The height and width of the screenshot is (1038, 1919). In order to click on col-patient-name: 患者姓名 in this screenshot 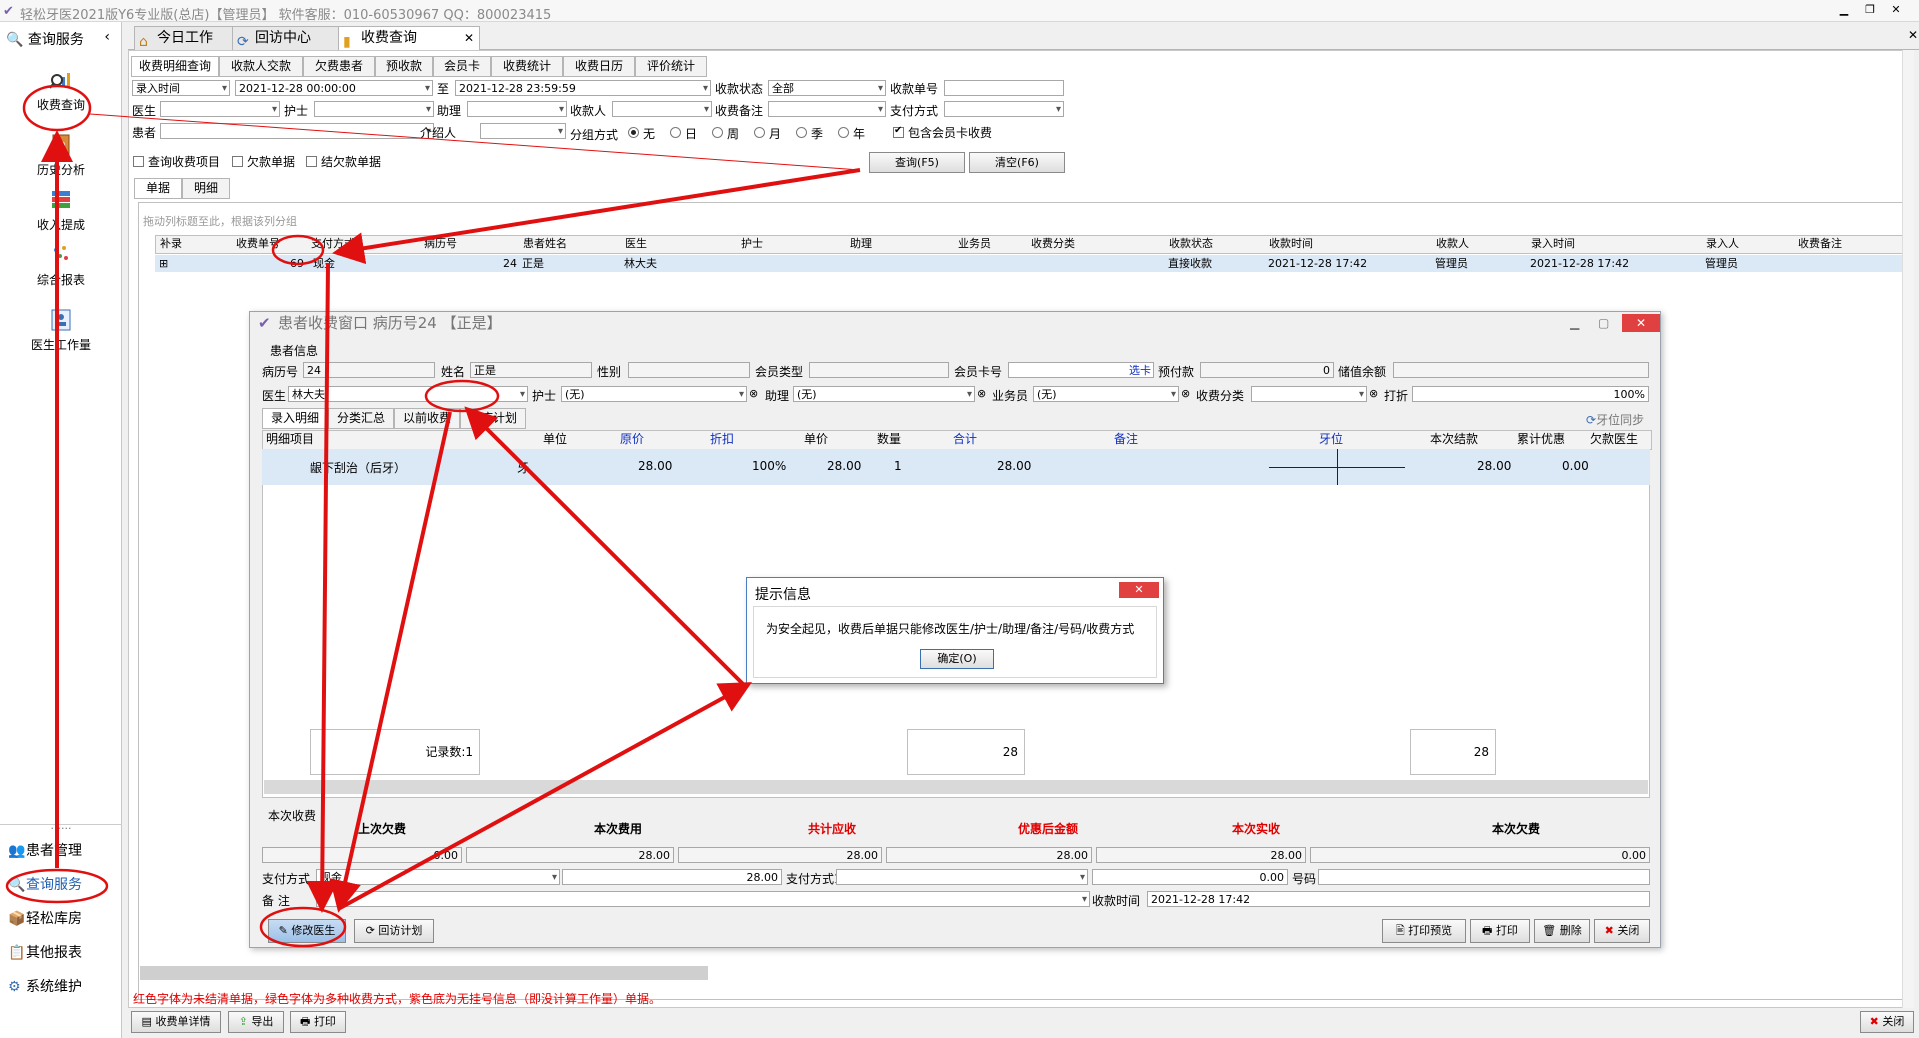, I will do `click(545, 243)`.